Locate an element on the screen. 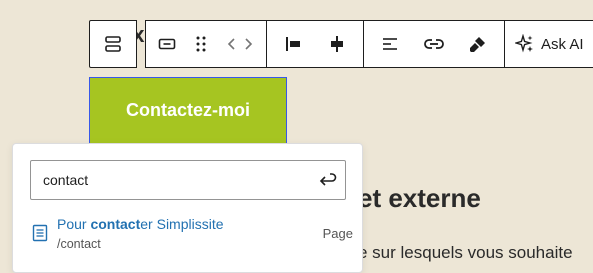 The height and width of the screenshot is (273, 593). toolbar-group-justify is located at coordinates (315, 44).